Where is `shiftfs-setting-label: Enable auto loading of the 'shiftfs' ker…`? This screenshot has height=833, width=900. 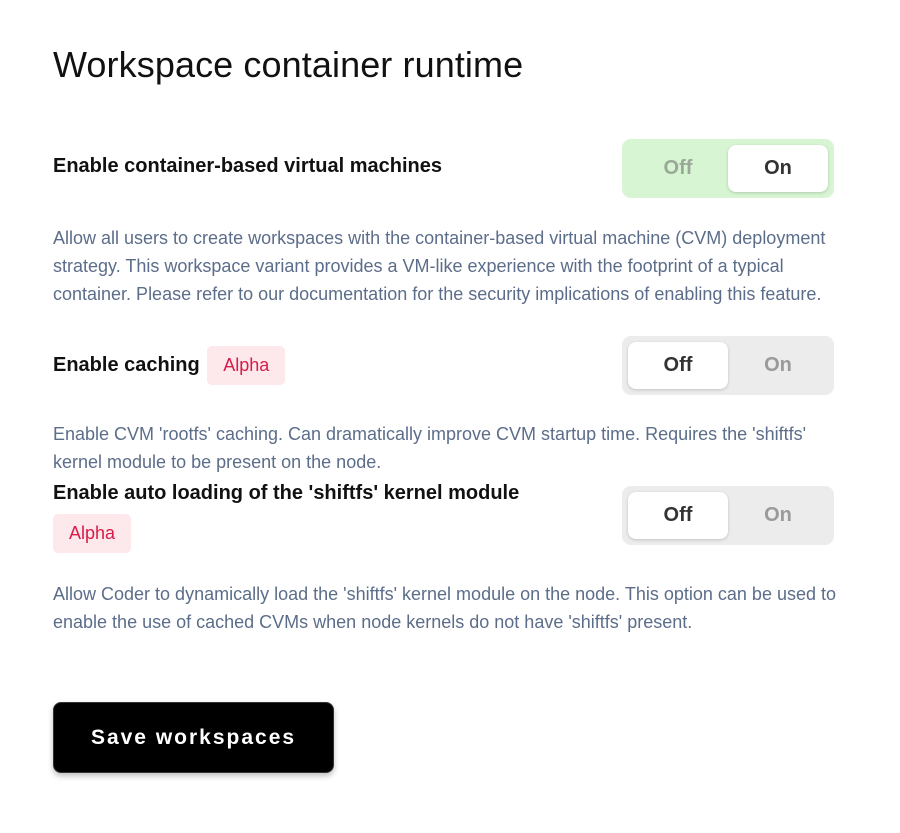 shiftfs-setting-label: Enable auto loading of the 'shiftfs' ker… is located at coordinates (286, 493).